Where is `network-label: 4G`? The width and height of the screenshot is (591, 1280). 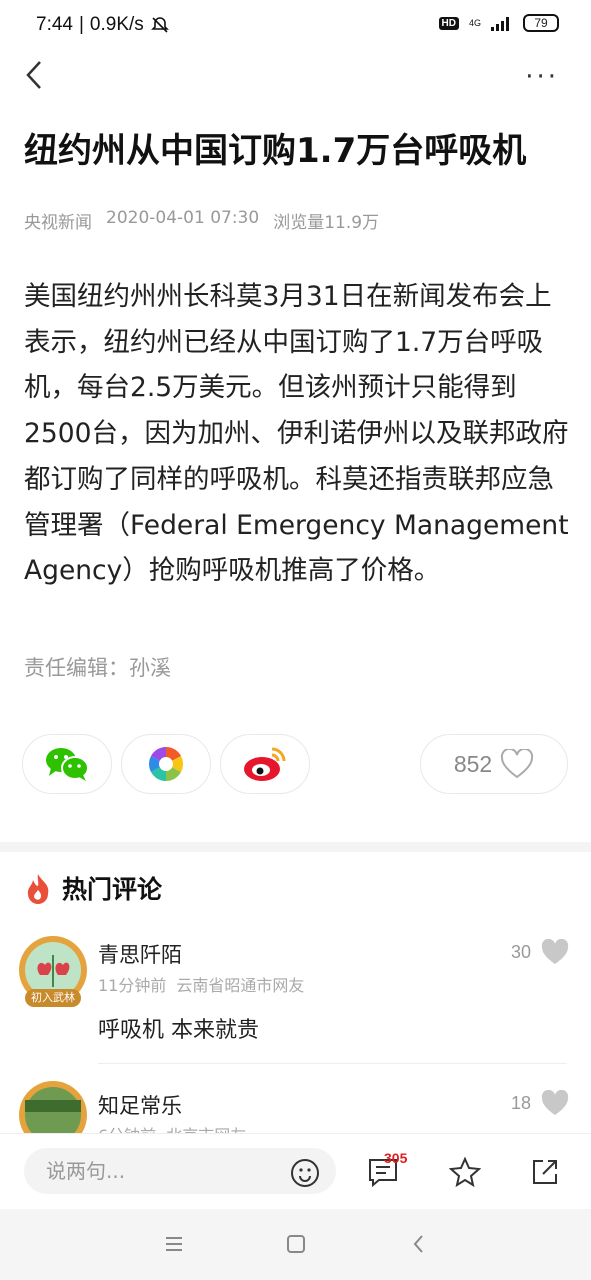
network-label: 4G is located at coordinates (474, 23).